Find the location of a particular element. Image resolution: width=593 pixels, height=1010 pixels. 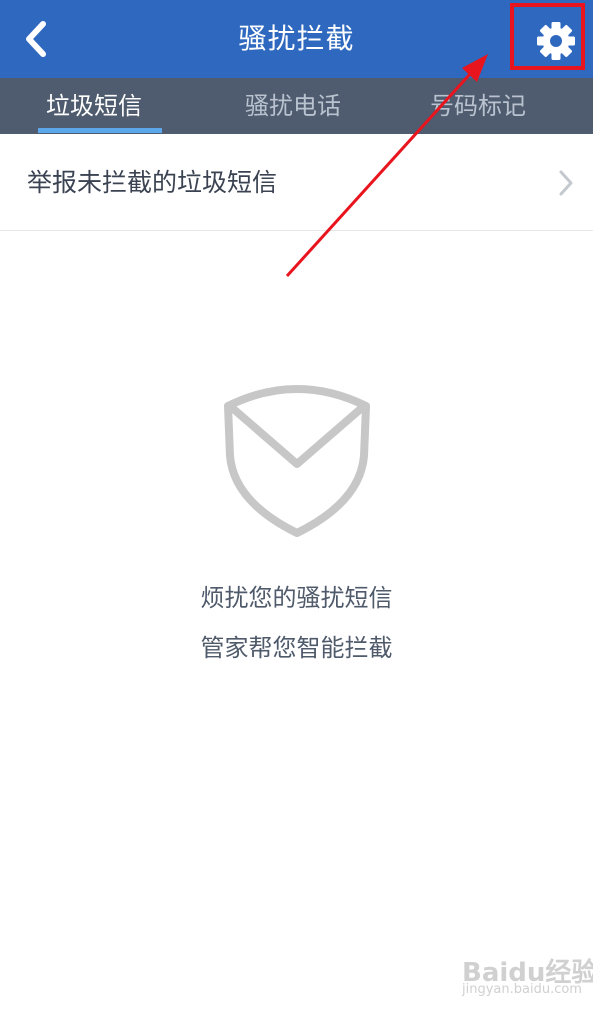

tab-spam-sms: 垃圾短信 is located at coordinates (94, 106).